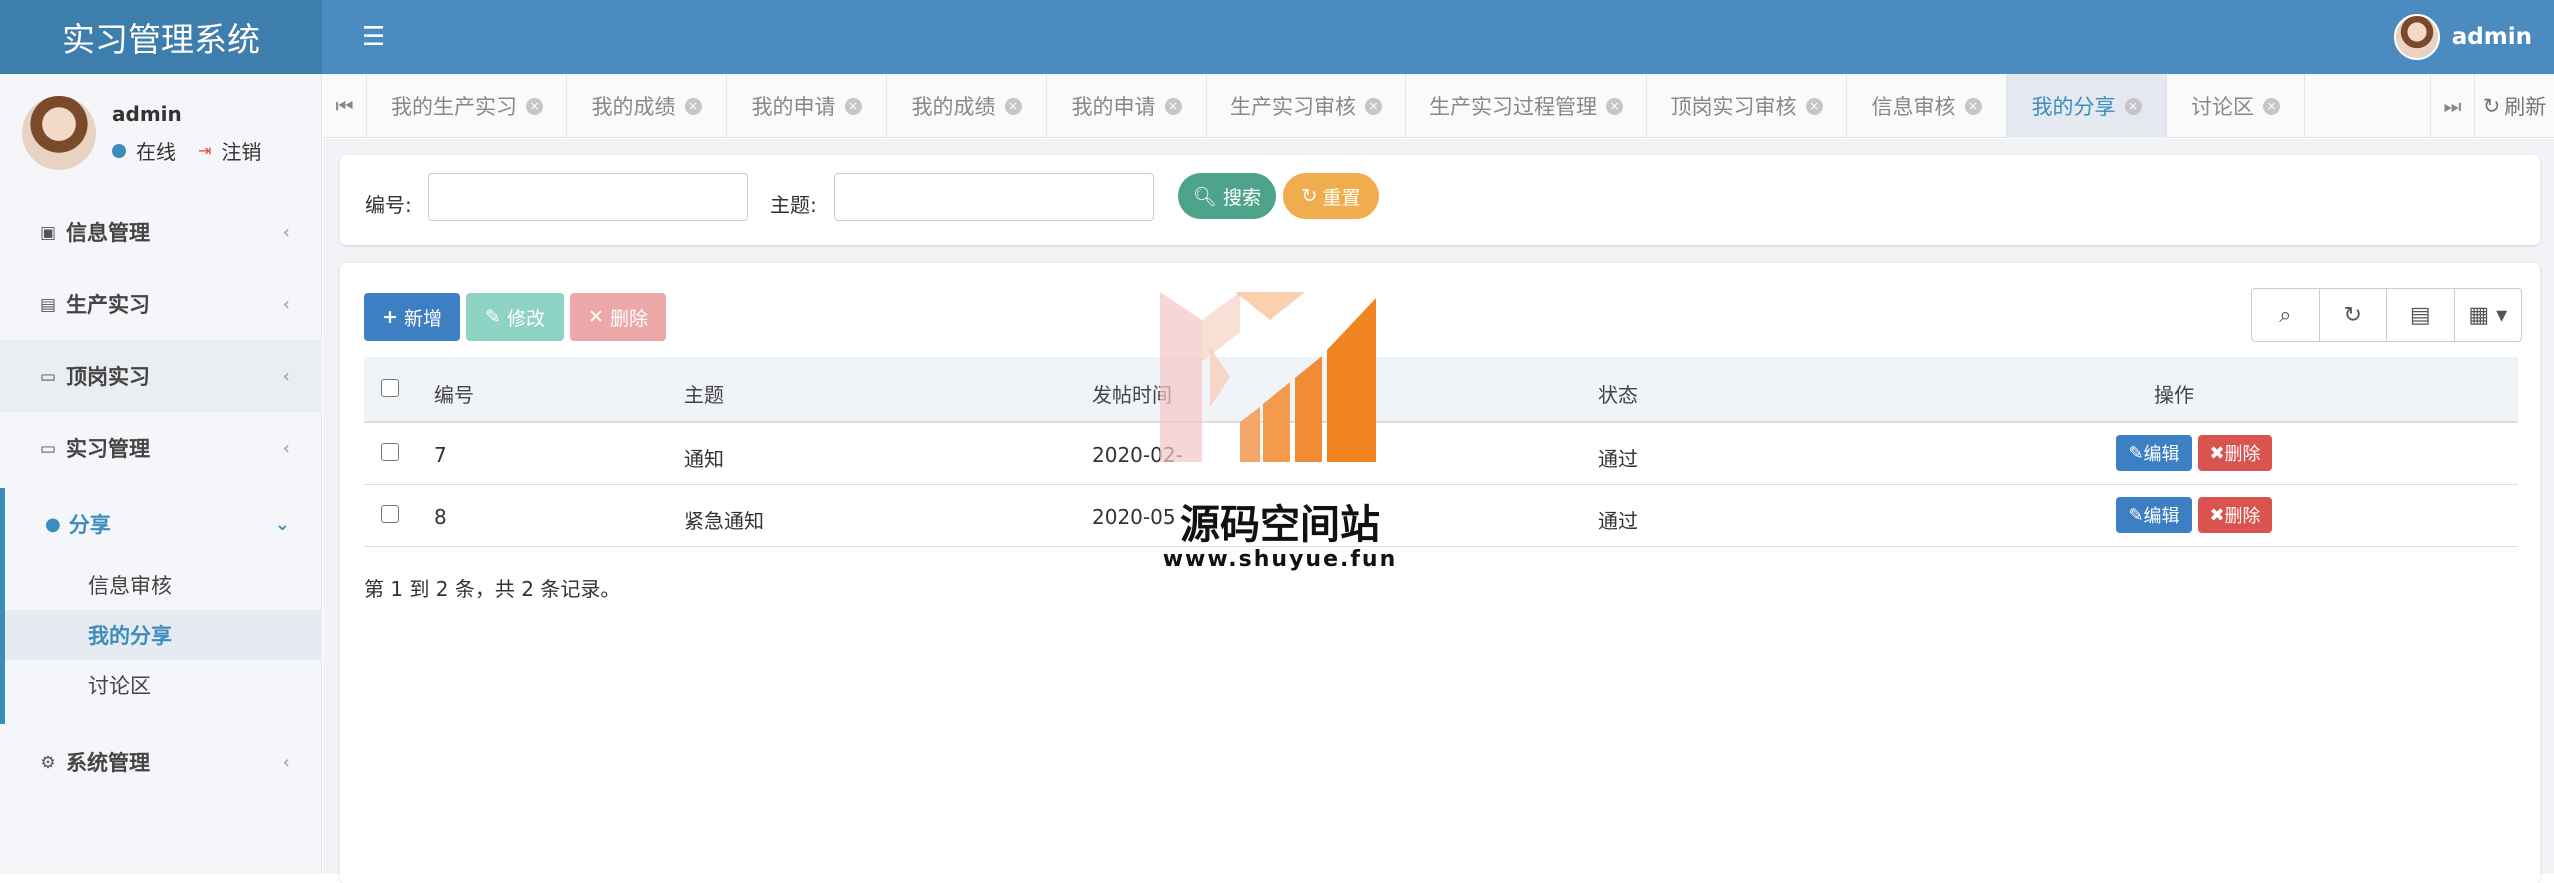 The image size is (2554, 883). Describe the element at coordinates (994, 197) in the screenshot. I see `subject-search-input` at that location.